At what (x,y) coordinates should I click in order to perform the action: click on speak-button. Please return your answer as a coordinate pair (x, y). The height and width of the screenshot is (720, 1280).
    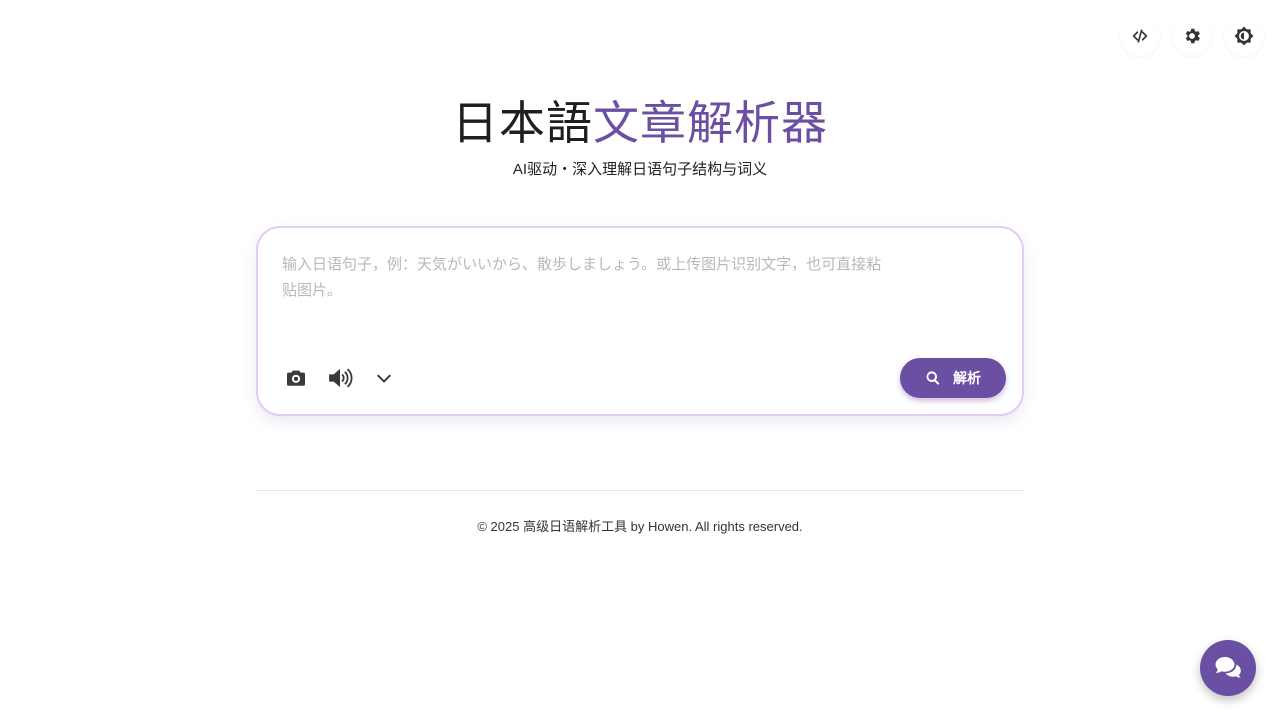
    Looking at the image, I should click on (340, 378).